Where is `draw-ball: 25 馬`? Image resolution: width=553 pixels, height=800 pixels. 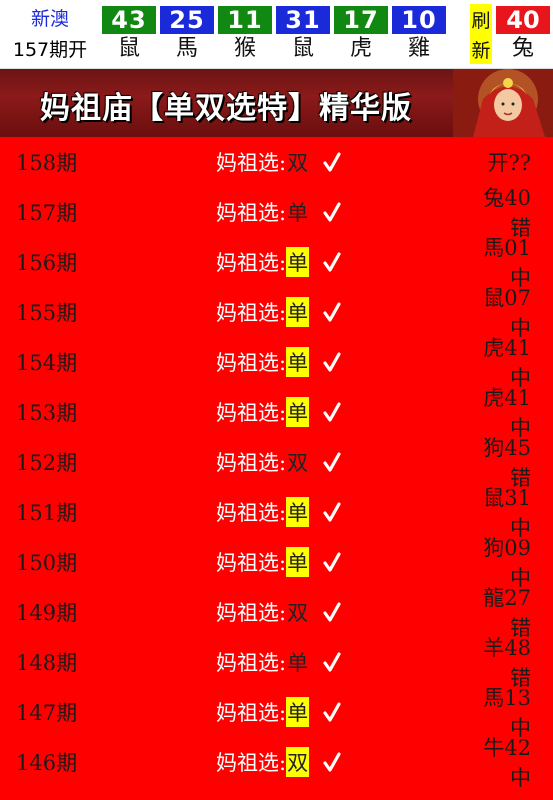 draw-ball: 25 馬 is located at coordinates (187, 34).